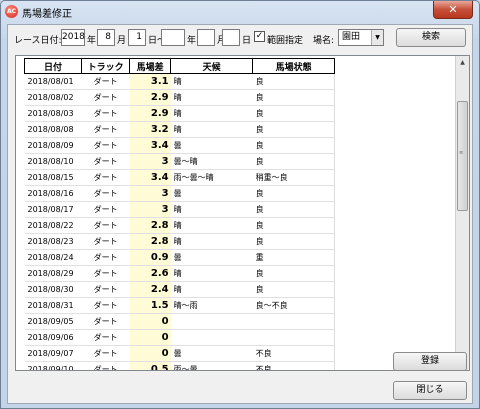 This screenshot has width=480, height=409. What do you see at coordinates (53, 81) in the screenshot?
I see `cell-date: 2018/08/01` at bounding box center [53, 81].